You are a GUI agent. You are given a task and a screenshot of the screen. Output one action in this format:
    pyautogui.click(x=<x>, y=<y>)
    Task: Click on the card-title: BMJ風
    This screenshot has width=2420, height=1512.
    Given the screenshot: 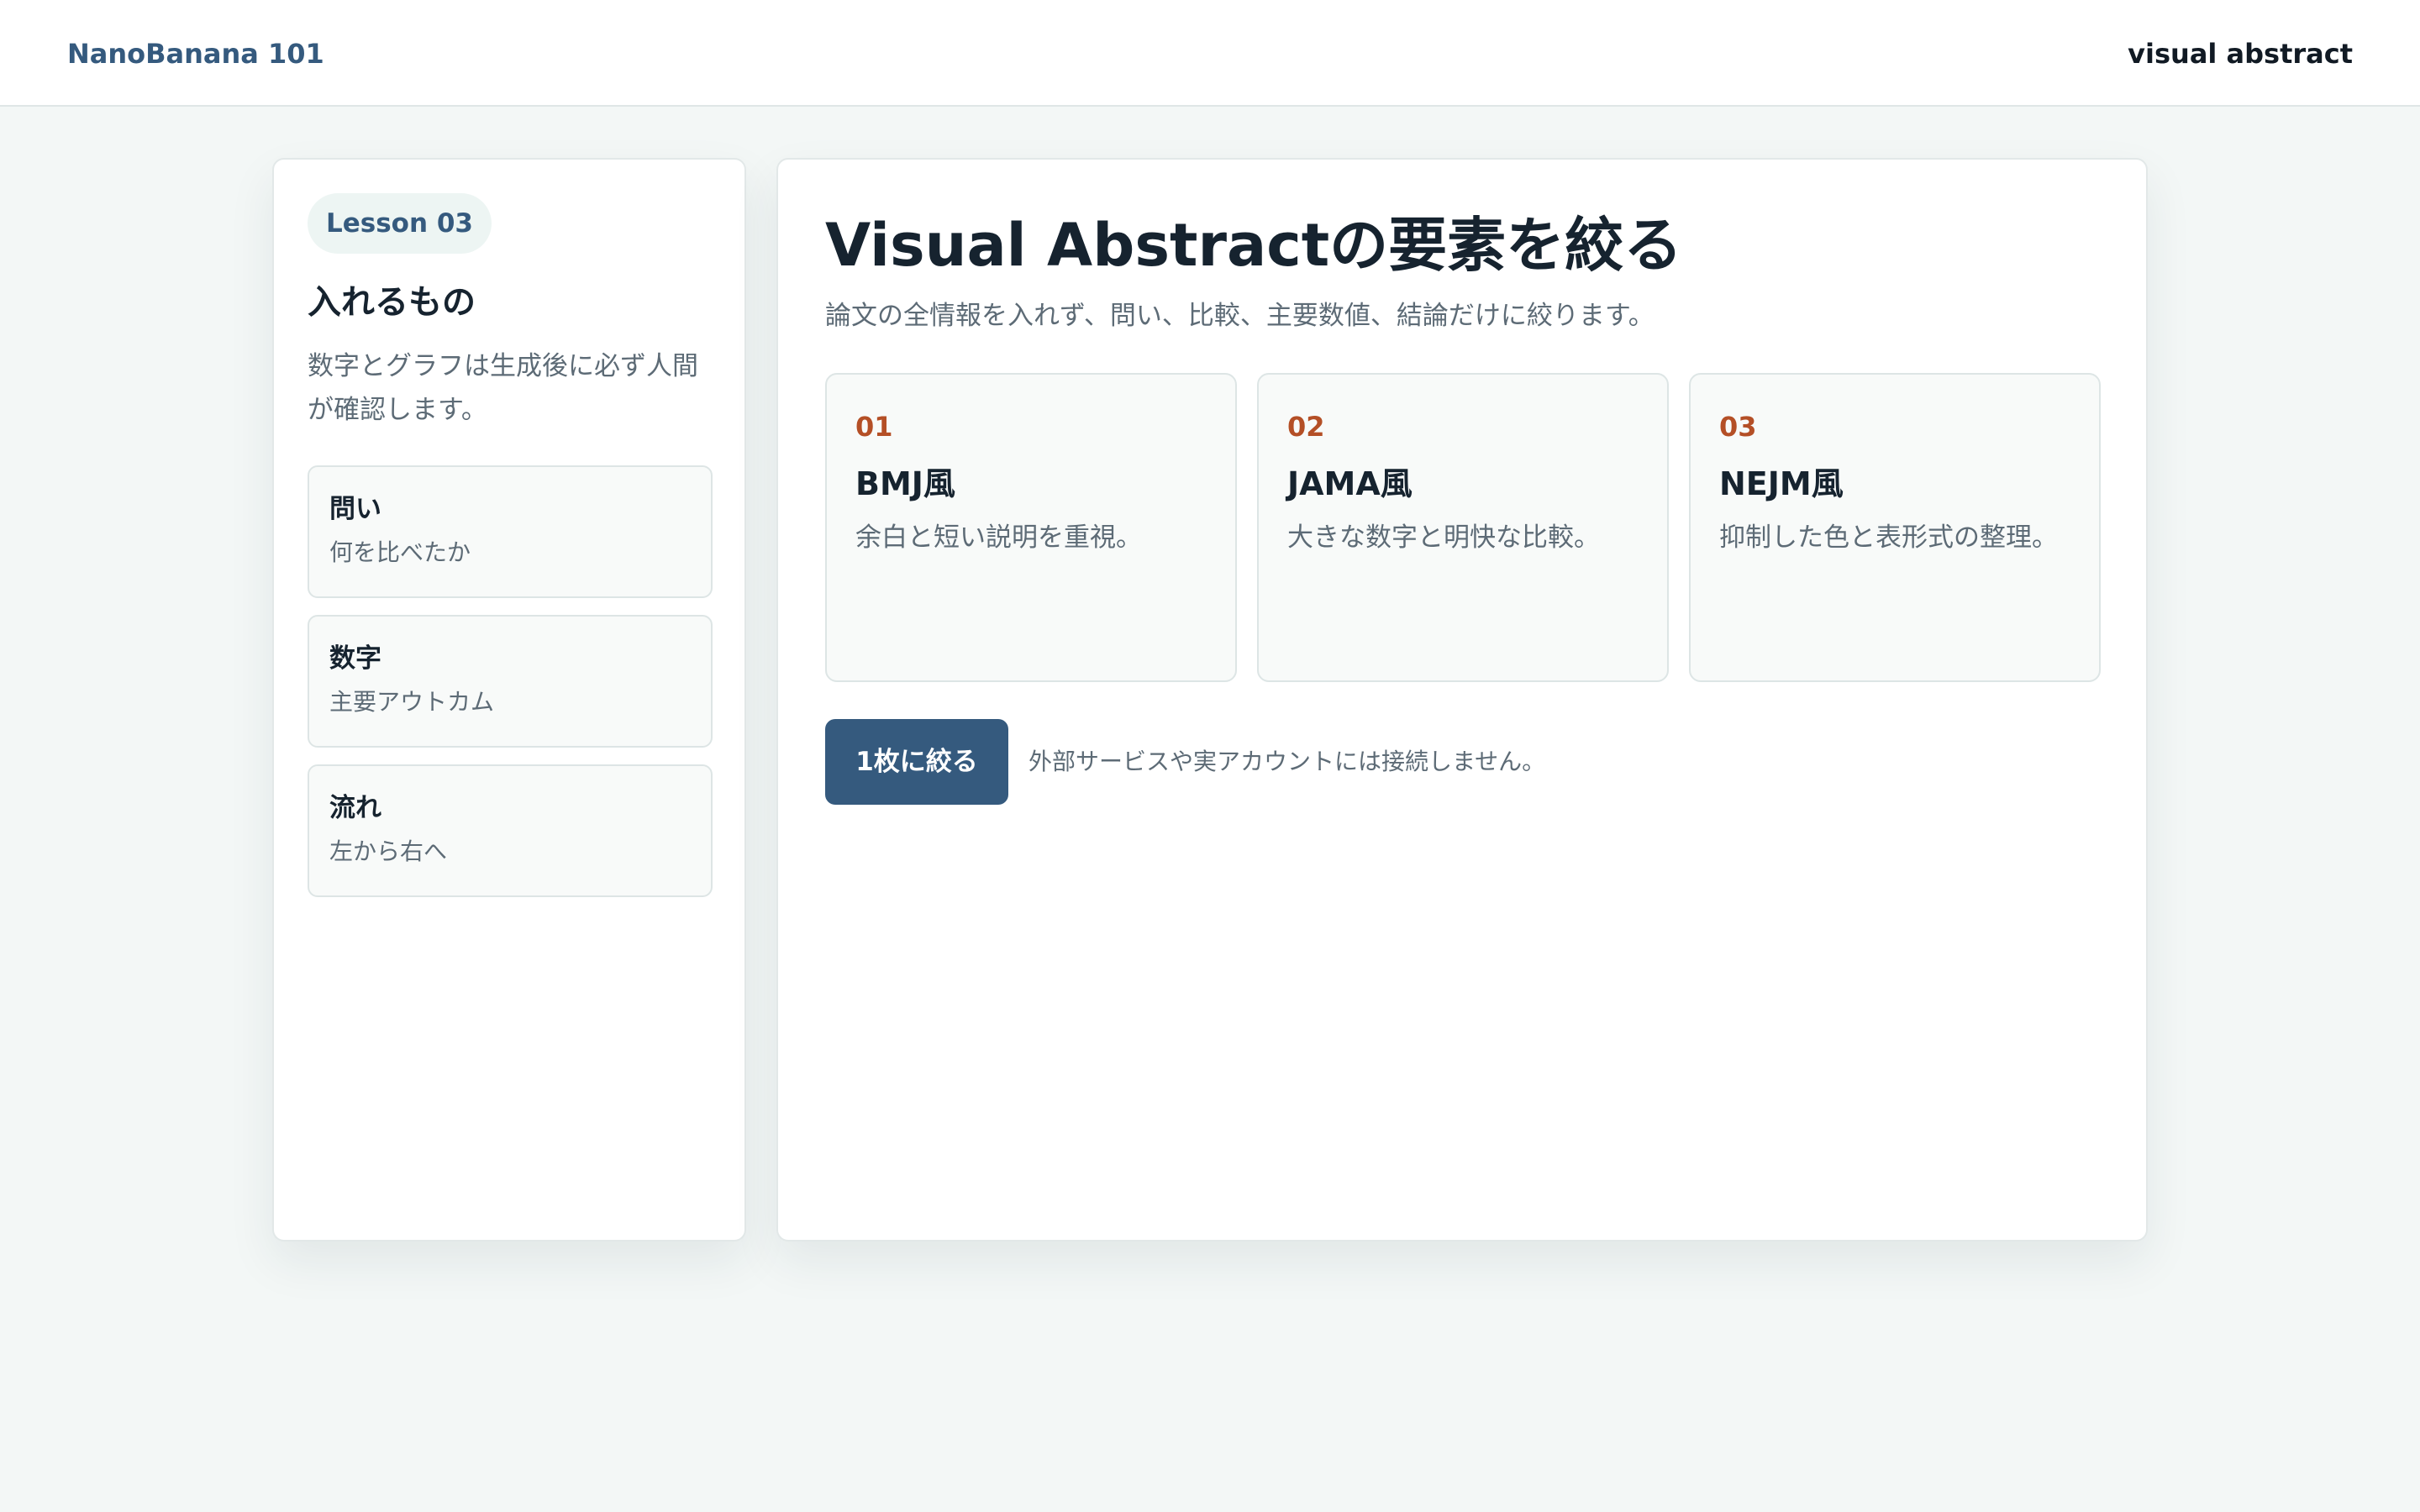 What is the action you would take?
    pyautogui.click(x=905, y=483)
    